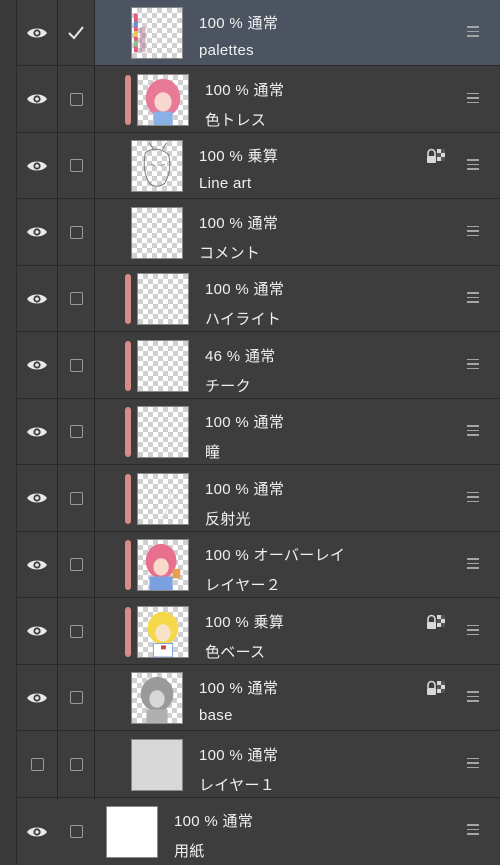 This screenshot has width=500, height=865. I want to click on layer-content: 100 % 通常 base, so click(297, 697).